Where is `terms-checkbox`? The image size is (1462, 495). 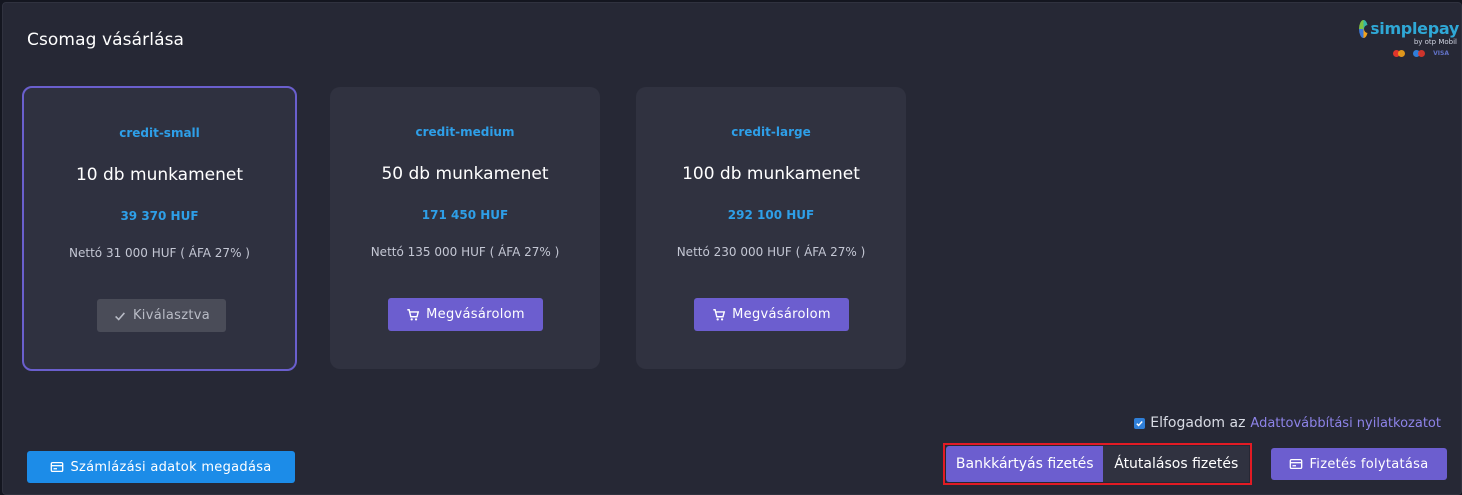 terms-checkbox is located at coordinates (1140, 423).